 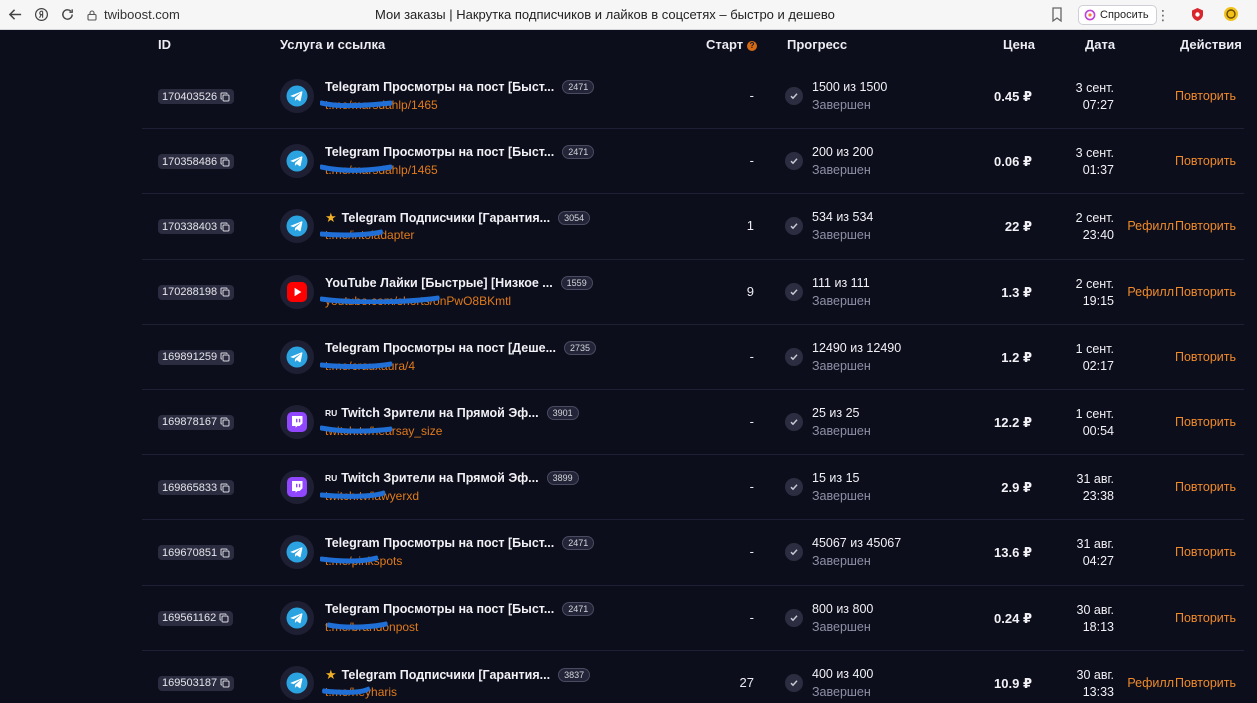 What do you see at coordinates (1197, 14) in the screenshot?
I see `extension-shield-icon` at bounding box center [1197, 14].